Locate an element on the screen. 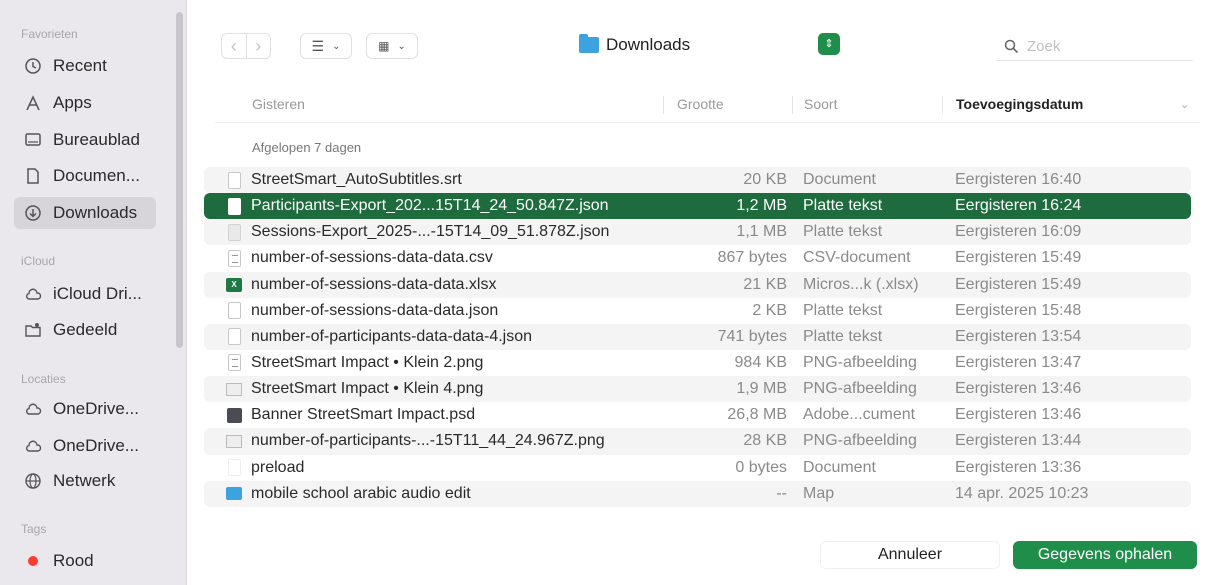 The width and height of the screenshot is (1208, 585). group-label: Afgelopen 7 dagen is located at coordinates (307, 147).